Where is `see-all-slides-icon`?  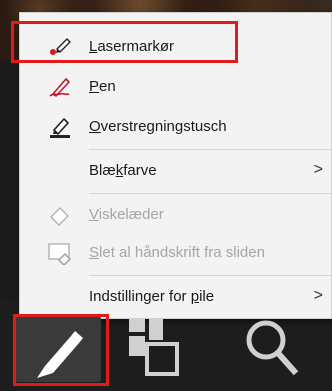
see-all-slides-icon is located at coordinates (154, 347).